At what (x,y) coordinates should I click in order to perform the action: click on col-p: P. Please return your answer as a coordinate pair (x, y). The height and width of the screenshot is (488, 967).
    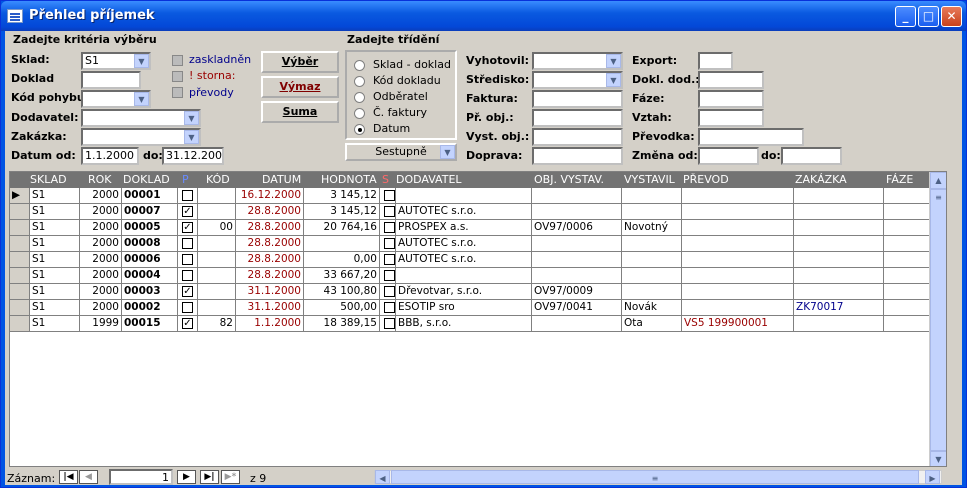
    Looking at the image, I should click on (185, 180).